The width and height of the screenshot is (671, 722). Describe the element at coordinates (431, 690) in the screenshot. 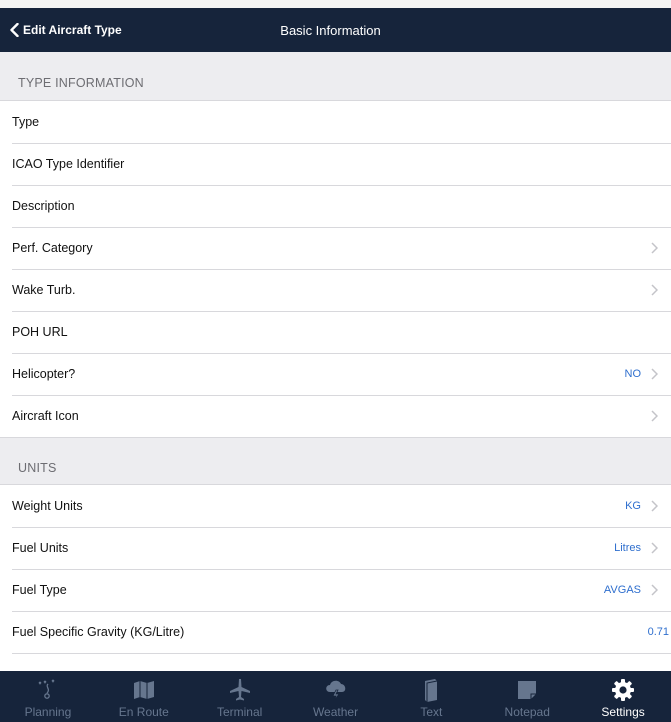

I see `text-icon` at that location.